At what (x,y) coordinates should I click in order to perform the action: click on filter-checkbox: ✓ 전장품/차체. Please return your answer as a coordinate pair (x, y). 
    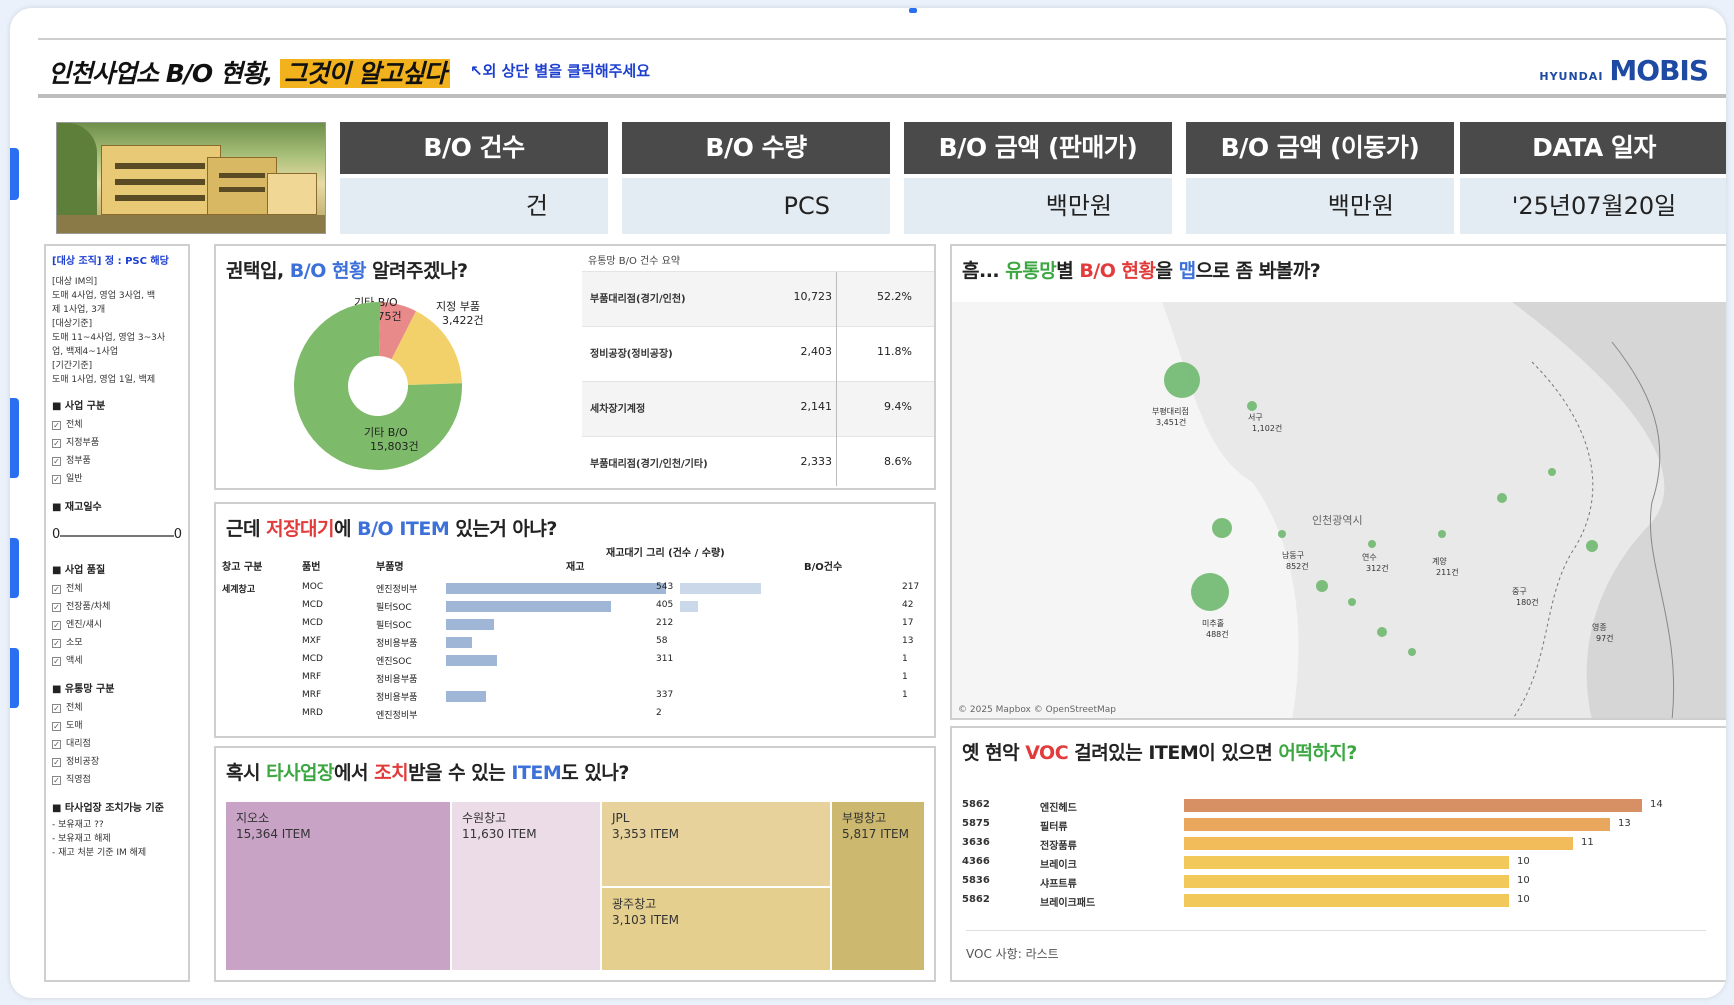
    Looking at the image, I should click on (117, 607).